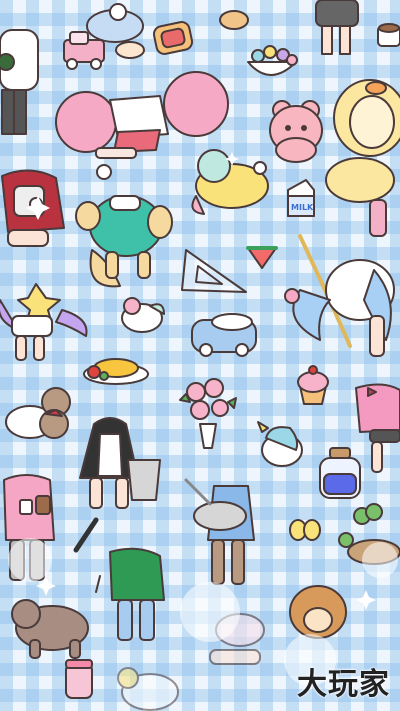 This screenshot has width=400, height=711. What do you see at coordinates (214, 271) in the screenshot?
I see `sticker-triangle-ruler` at bounding box center [214, 271].